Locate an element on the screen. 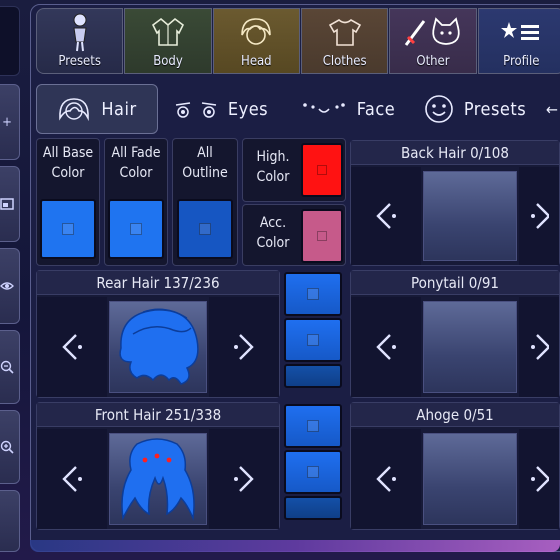 Image resolution: width=560 pixels, height=560 pixels. rear-hair-prev-button is located at coordinates (72, 347).